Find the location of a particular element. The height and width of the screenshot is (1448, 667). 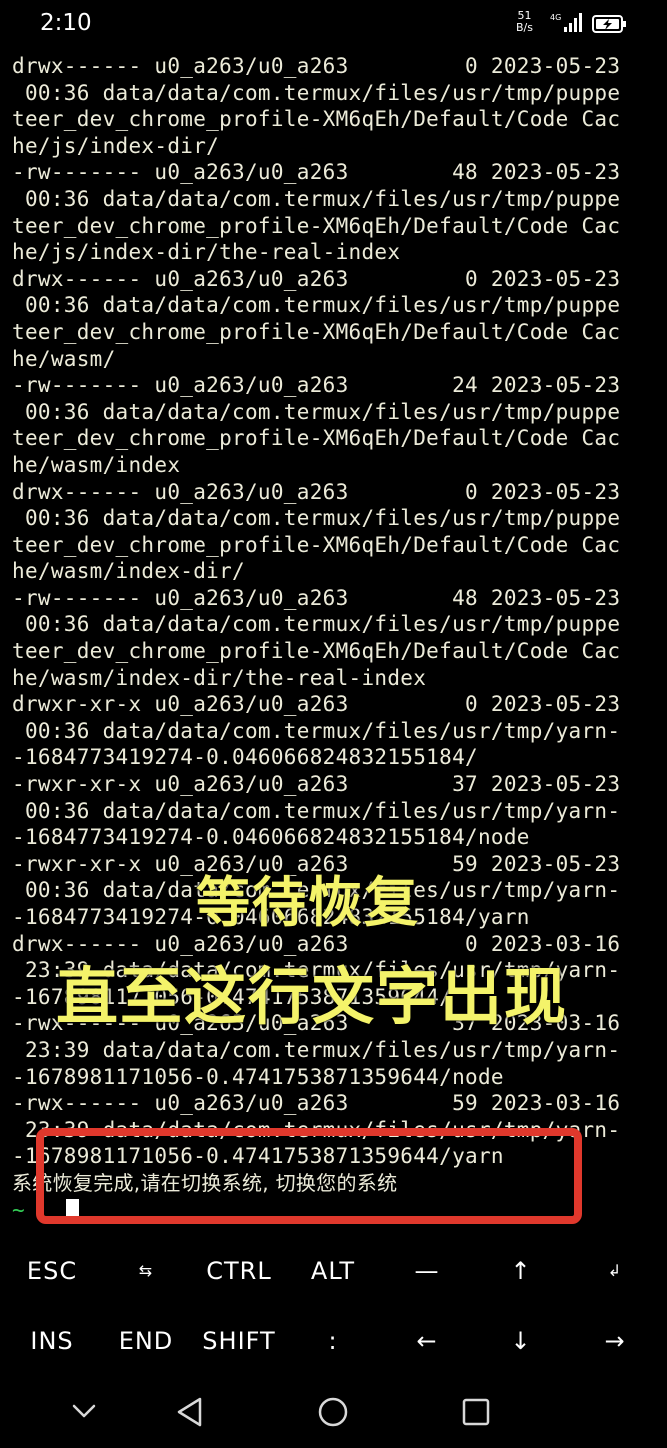

terminal-line: -rwx------ u0_a263/u0_a263 59 2023-03-16 is located at coordinates (316, 1103).